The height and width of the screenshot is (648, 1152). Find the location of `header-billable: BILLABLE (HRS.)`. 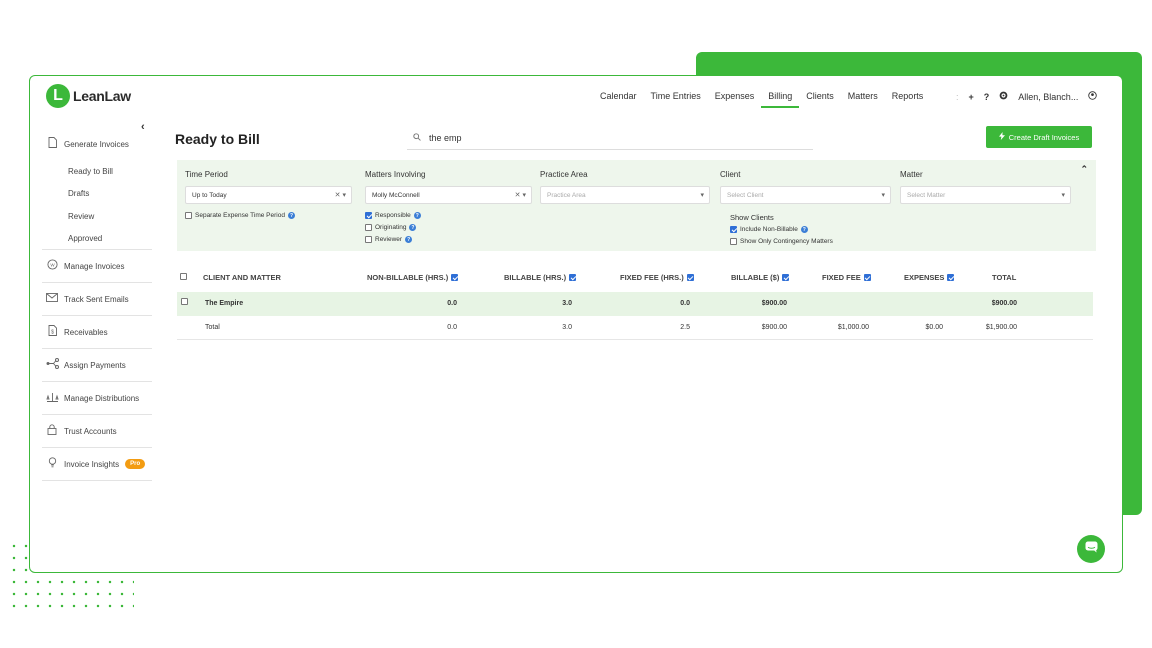

header-billable: BILLABLE (HRS.) is located at coordinates (540, 277).